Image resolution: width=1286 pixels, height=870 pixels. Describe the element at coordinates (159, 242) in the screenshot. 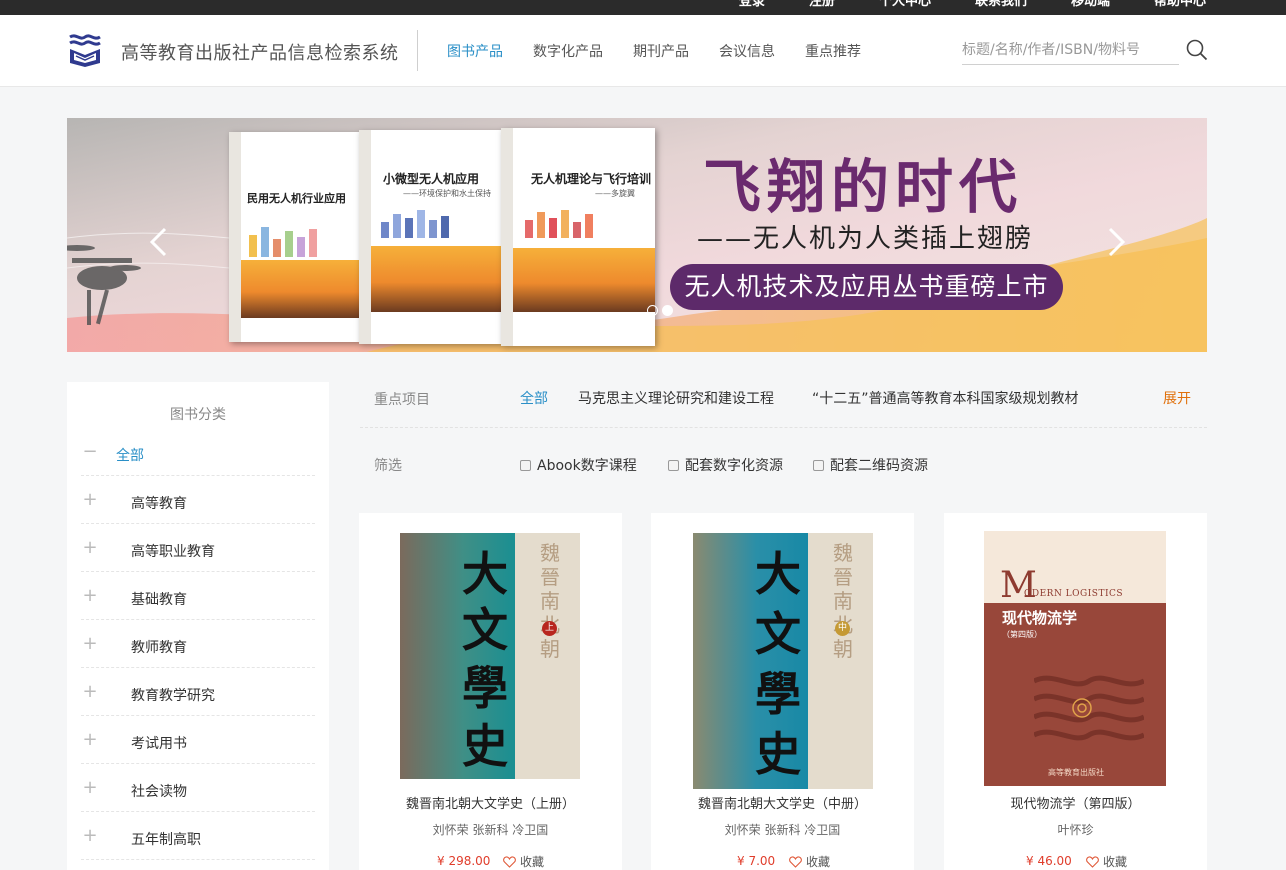

I see `banner-prev-chevron-left-icon` at that location.